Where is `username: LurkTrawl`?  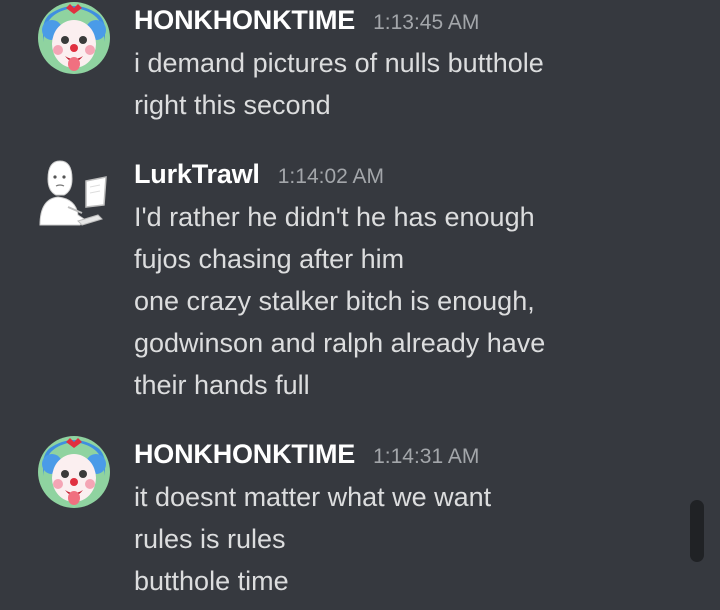 username: LurkTrawl is located at coordinates (197, 174).